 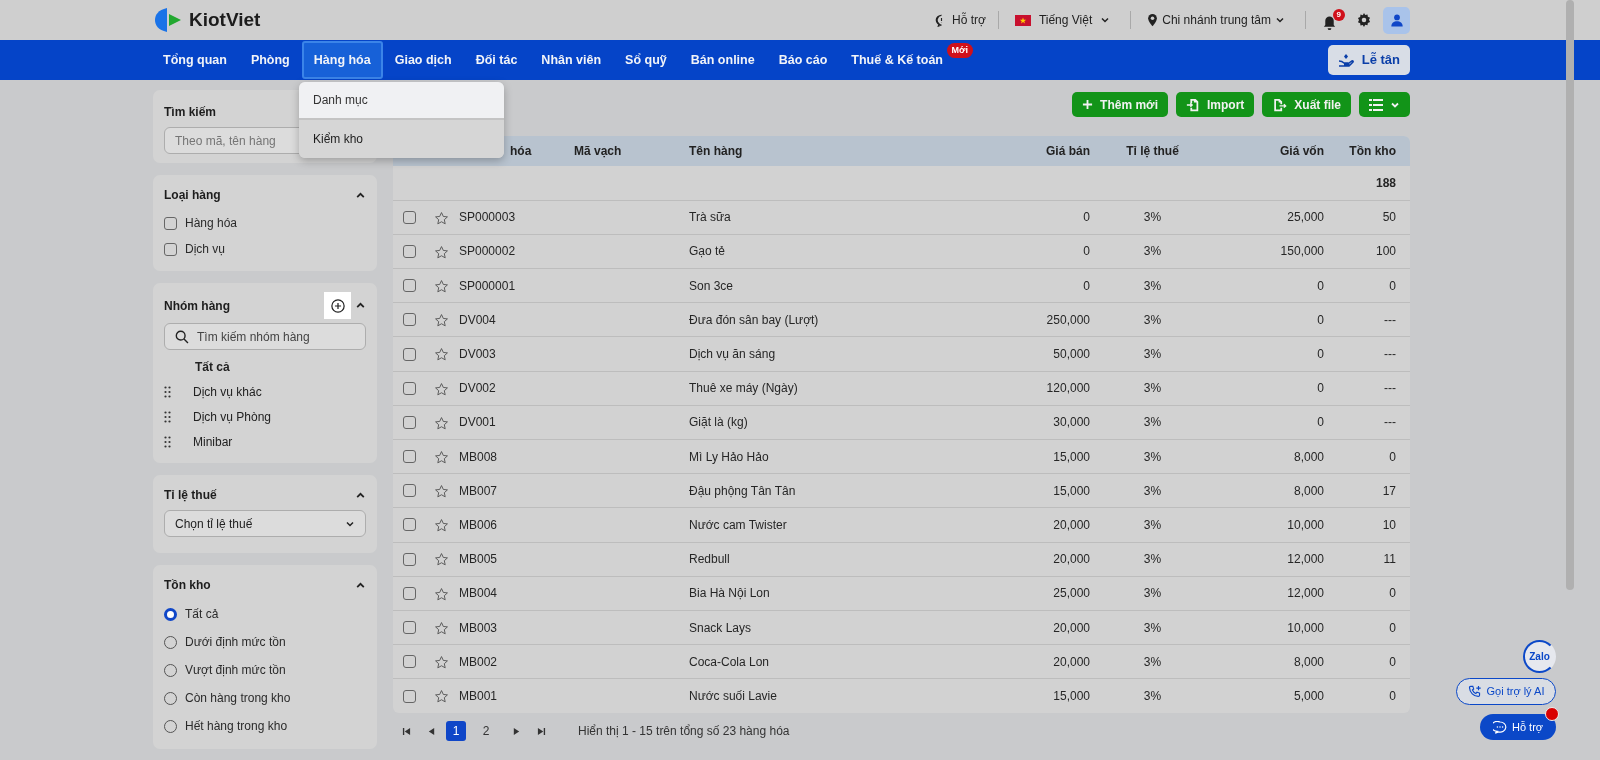 What do you see at coordinates (1071, 524) in the screenshot?
I see `table-cell: 20,000` at bounding box center [1071, 524].